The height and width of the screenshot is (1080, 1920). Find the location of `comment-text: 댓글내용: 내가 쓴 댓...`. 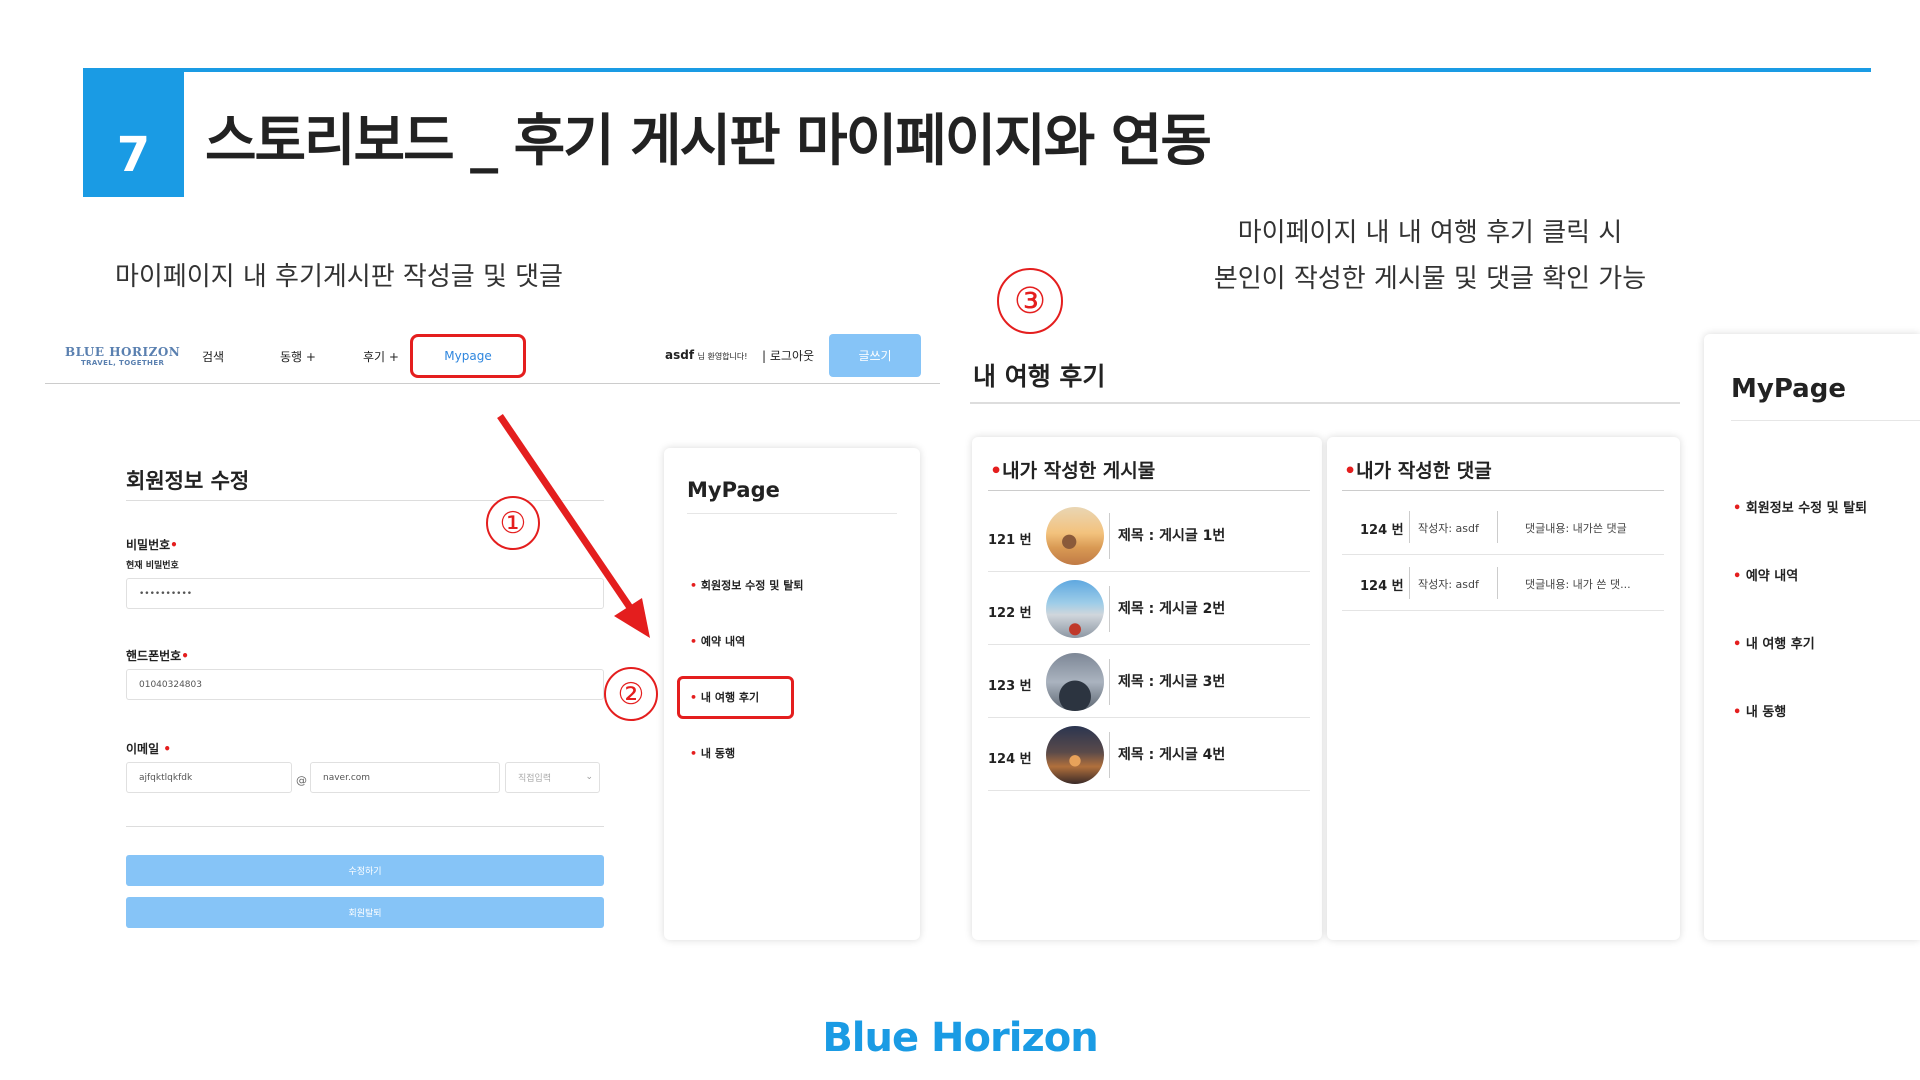

comment-text: 댓글내용: 내가 쓴 댓... is located at coordinates (1578, 584).